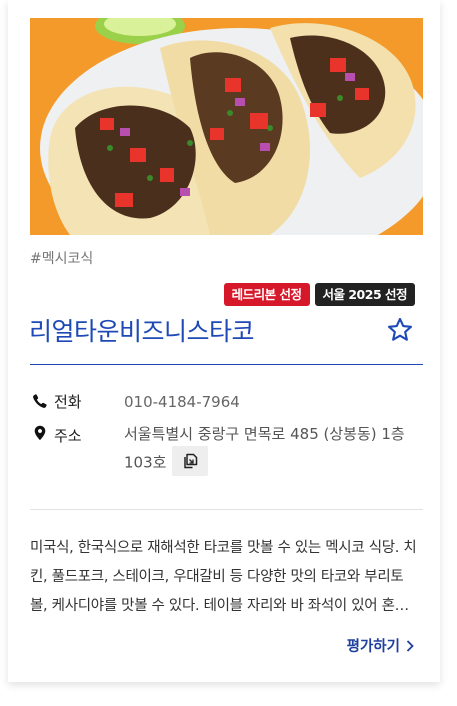  What do you see at coordinates (364, 294) in the screenshot?
I see `seoul-2025-badge: 서울 2025 선정` at bounding box center [364, 294].